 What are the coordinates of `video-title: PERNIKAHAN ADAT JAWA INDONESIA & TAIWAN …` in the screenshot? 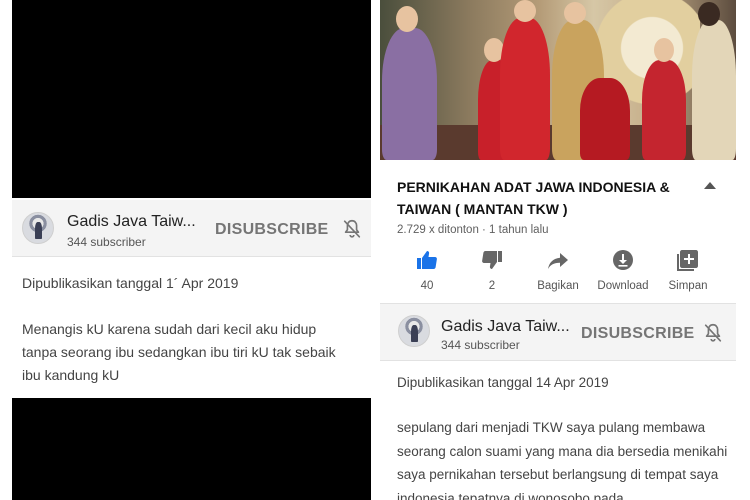 It's located at (533, 198).